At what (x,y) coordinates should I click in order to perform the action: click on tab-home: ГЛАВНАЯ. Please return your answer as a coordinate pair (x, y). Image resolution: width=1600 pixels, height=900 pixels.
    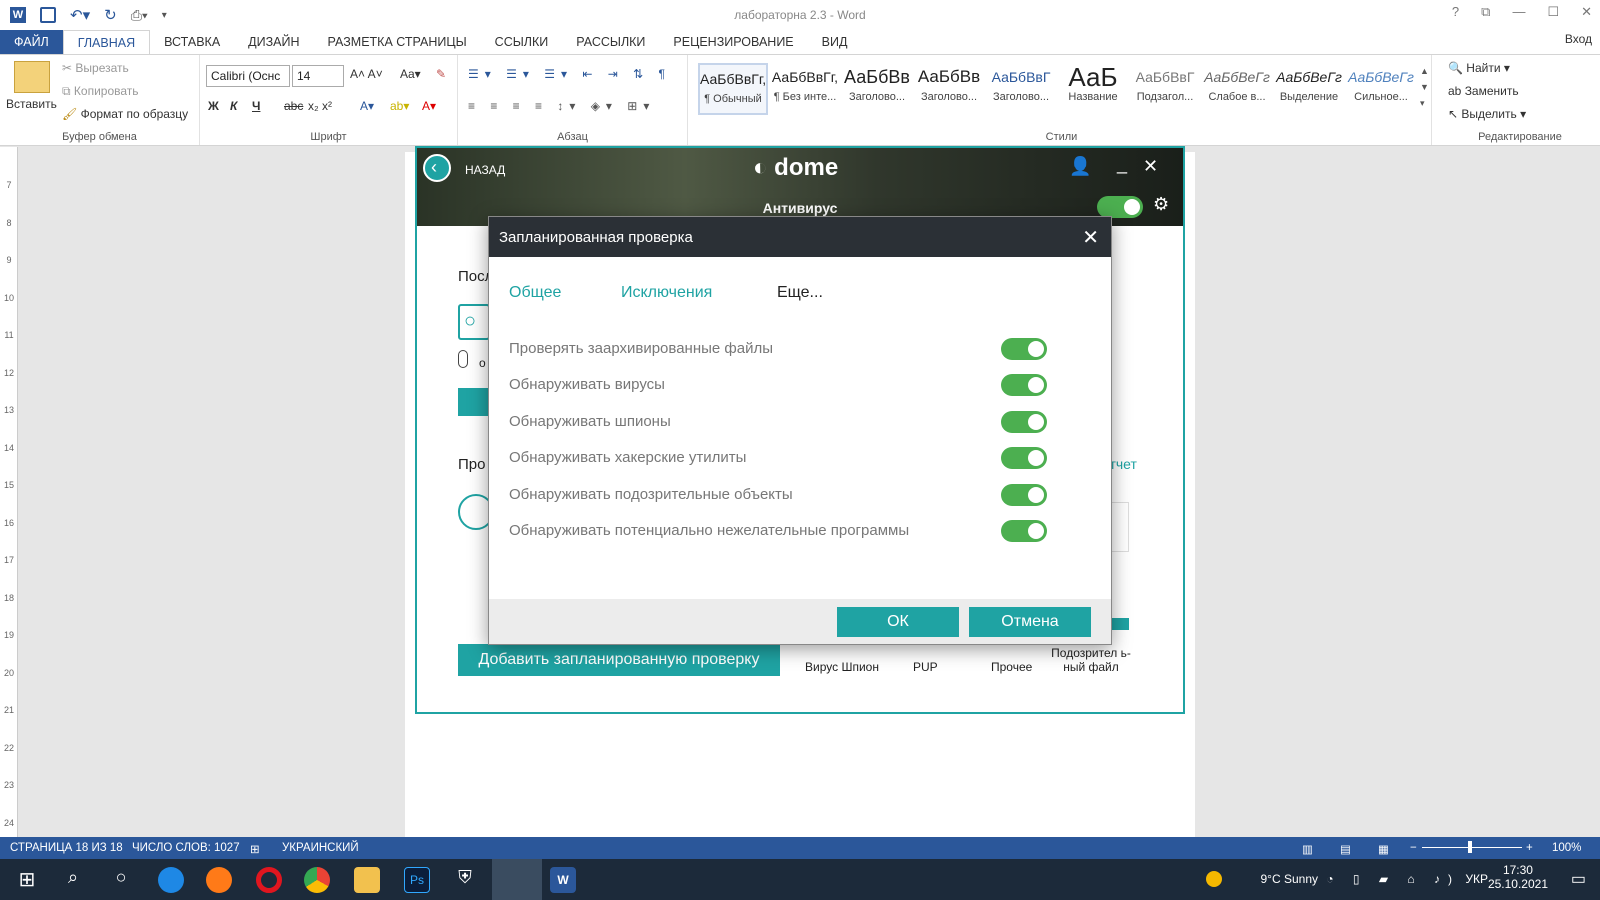
    Looking at the image, I should click on (106, 42).